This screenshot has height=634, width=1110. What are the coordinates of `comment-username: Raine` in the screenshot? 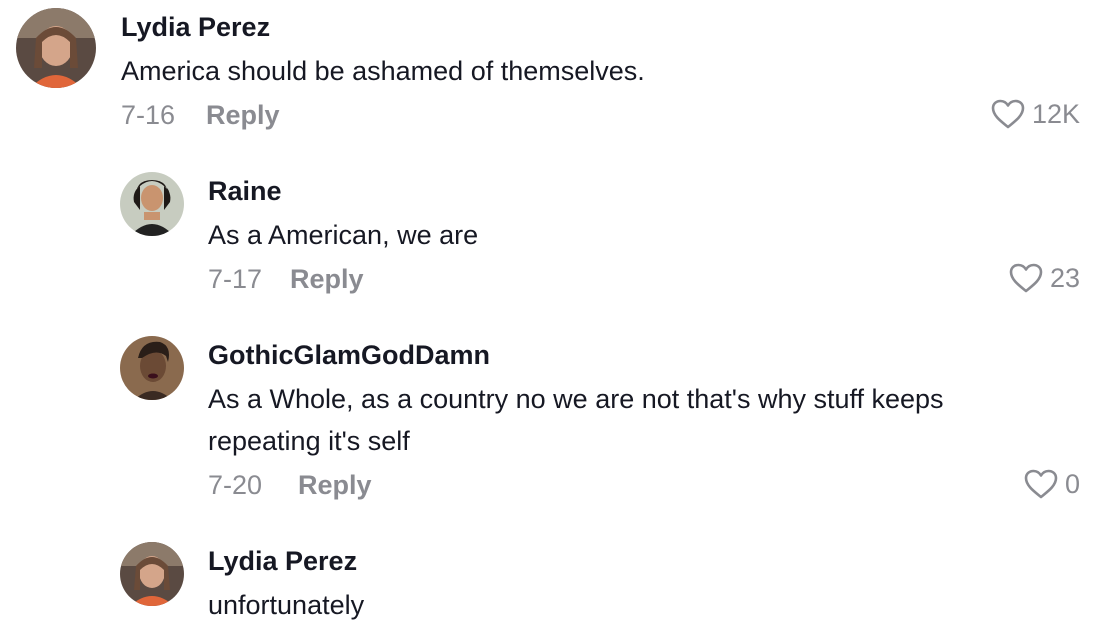 It's located at (245, 191).